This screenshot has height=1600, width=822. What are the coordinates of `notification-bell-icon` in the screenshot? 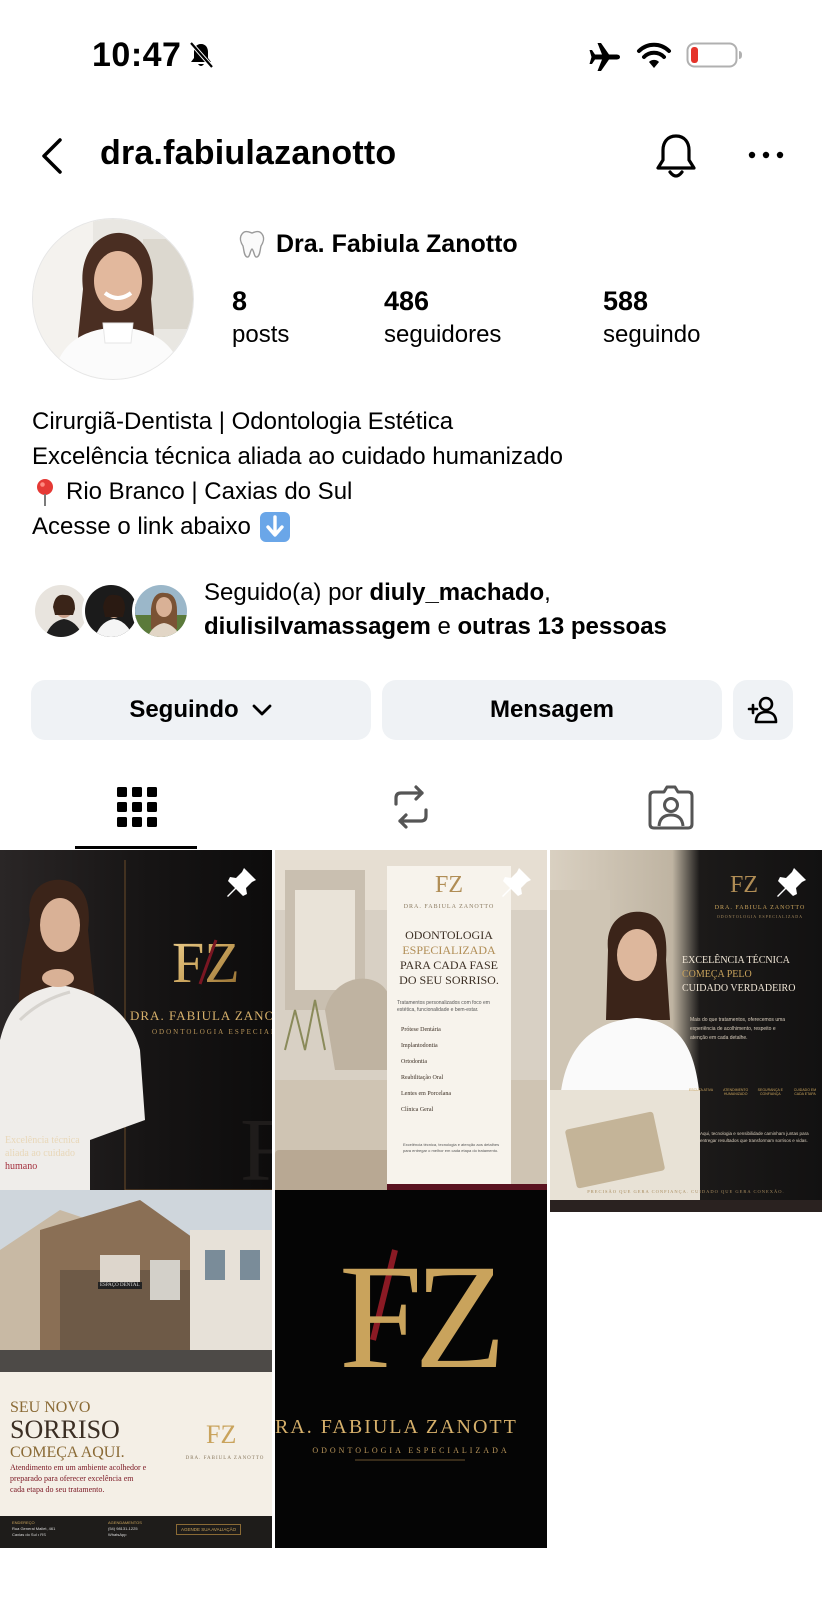 It's located at (676, 156).